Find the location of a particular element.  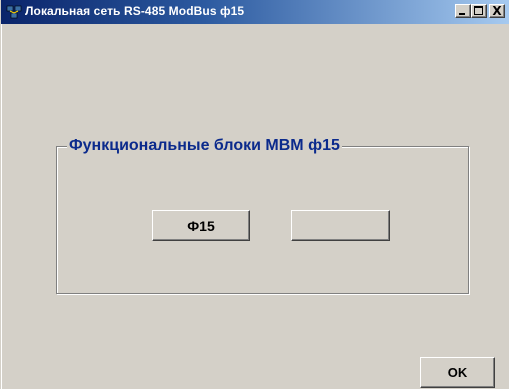

ok-button: OK is located at coordinates (457, 372).